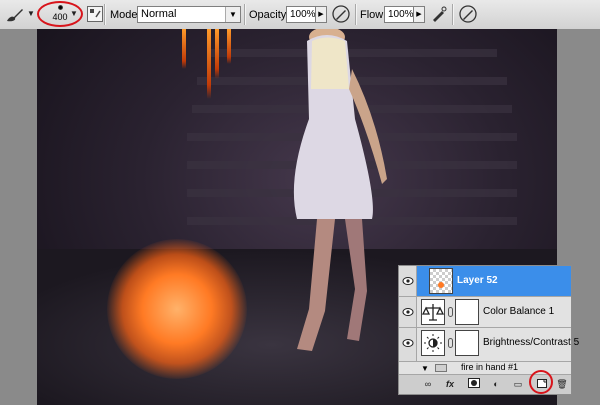 This screenshot has width=600, height=405. Describe the element at coordinates (15, 15) in the screenshot. I see `brush-tool-icon` at that location.